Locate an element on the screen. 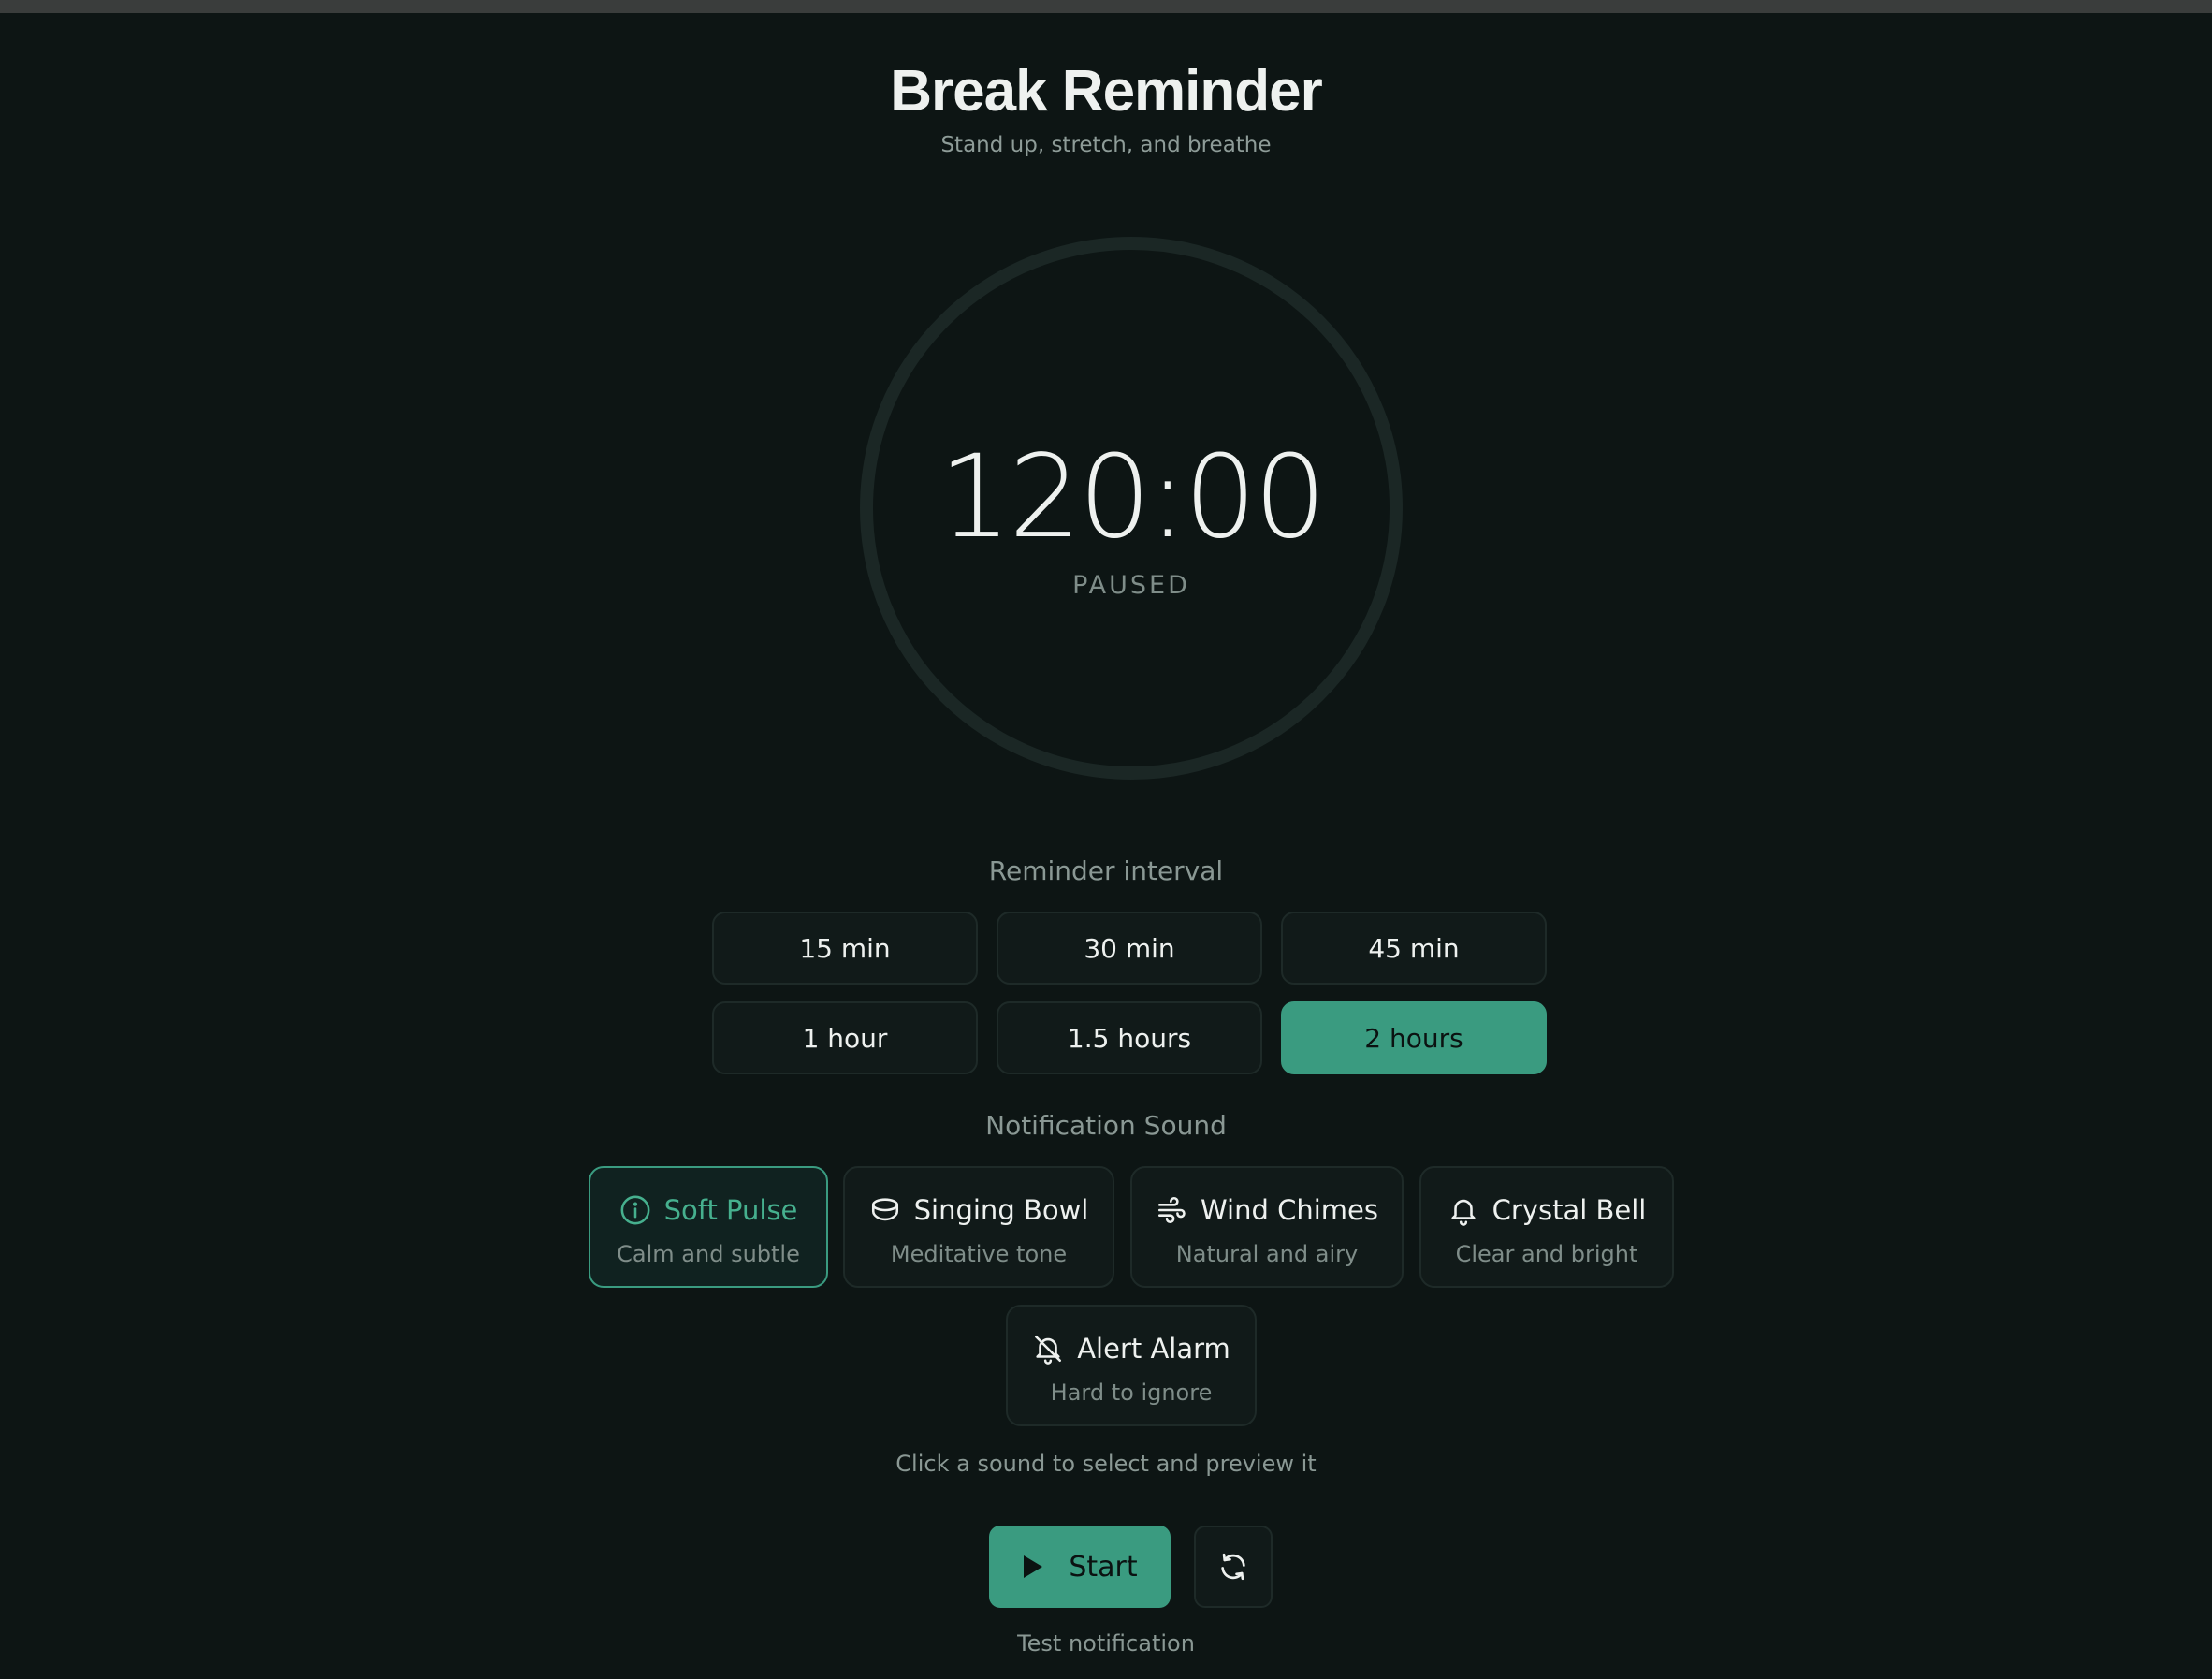 This screenshot has height=1679, width=2212. sound-option-crystal-bell: Crystal Bell Clear and bright is located at coordinates (1546, 1227).